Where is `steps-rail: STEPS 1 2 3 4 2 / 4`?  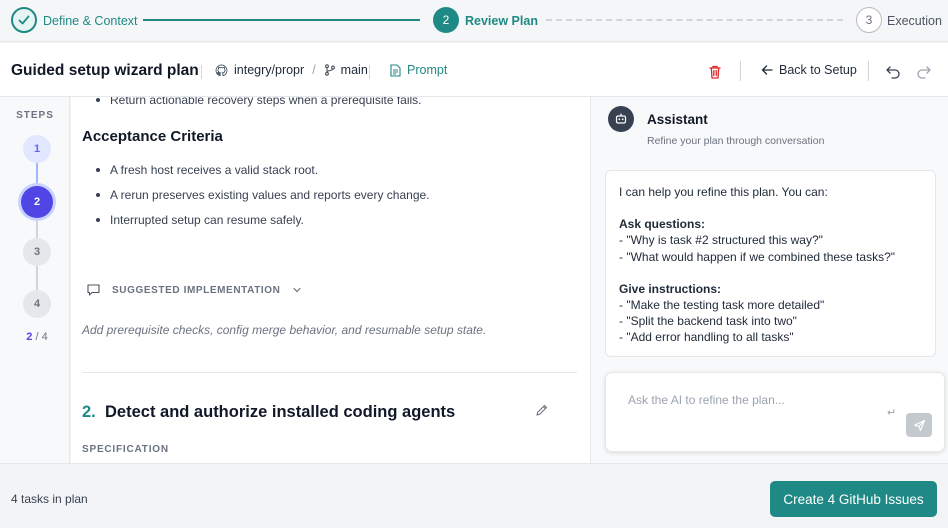 steps-rail: STEPS 1 2 3 4 2 / 4 is located at coordinates (35, 280).